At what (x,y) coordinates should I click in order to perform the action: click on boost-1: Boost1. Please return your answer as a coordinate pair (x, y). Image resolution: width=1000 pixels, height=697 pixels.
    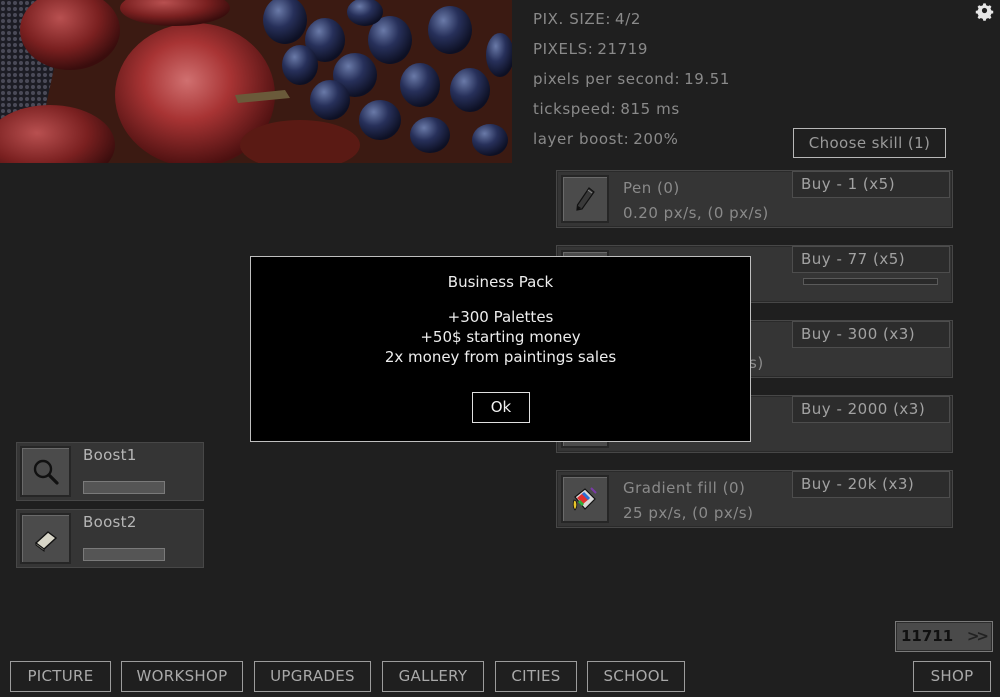
    Looking at the image, I should click on (110, 471).